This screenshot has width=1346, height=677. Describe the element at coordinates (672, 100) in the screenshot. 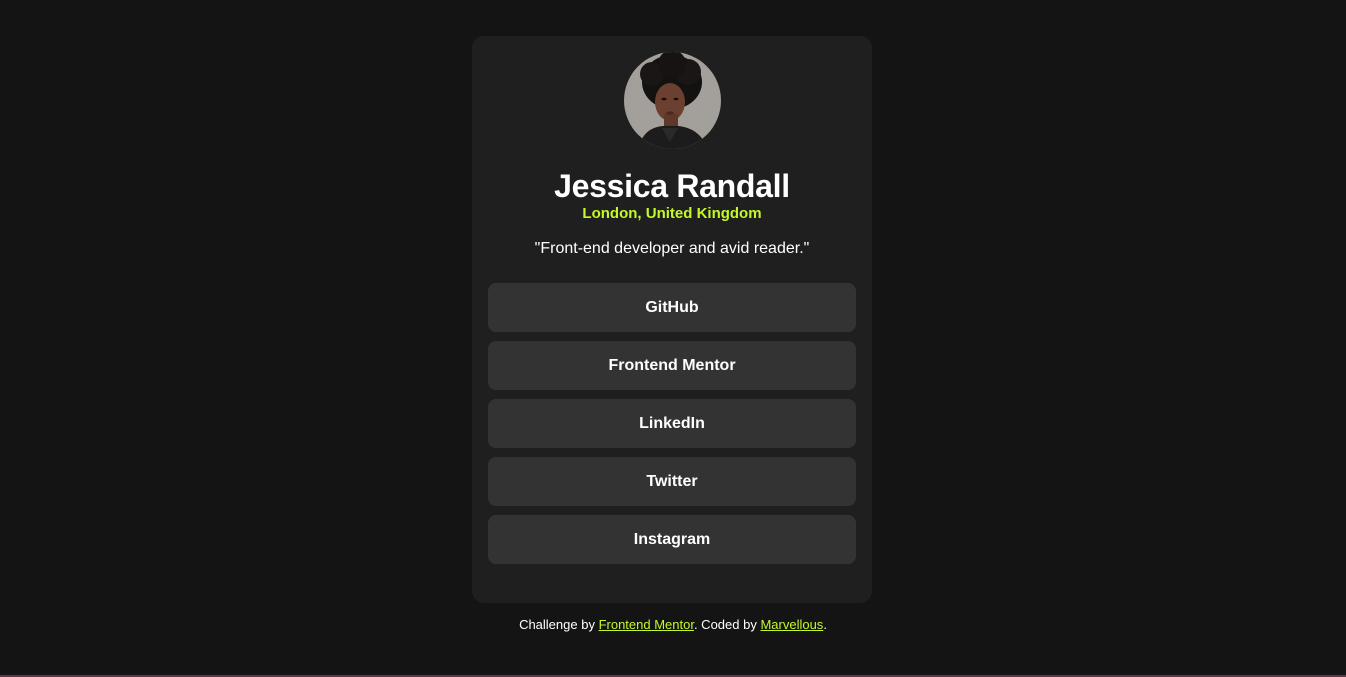

I see `avatar` at that location.